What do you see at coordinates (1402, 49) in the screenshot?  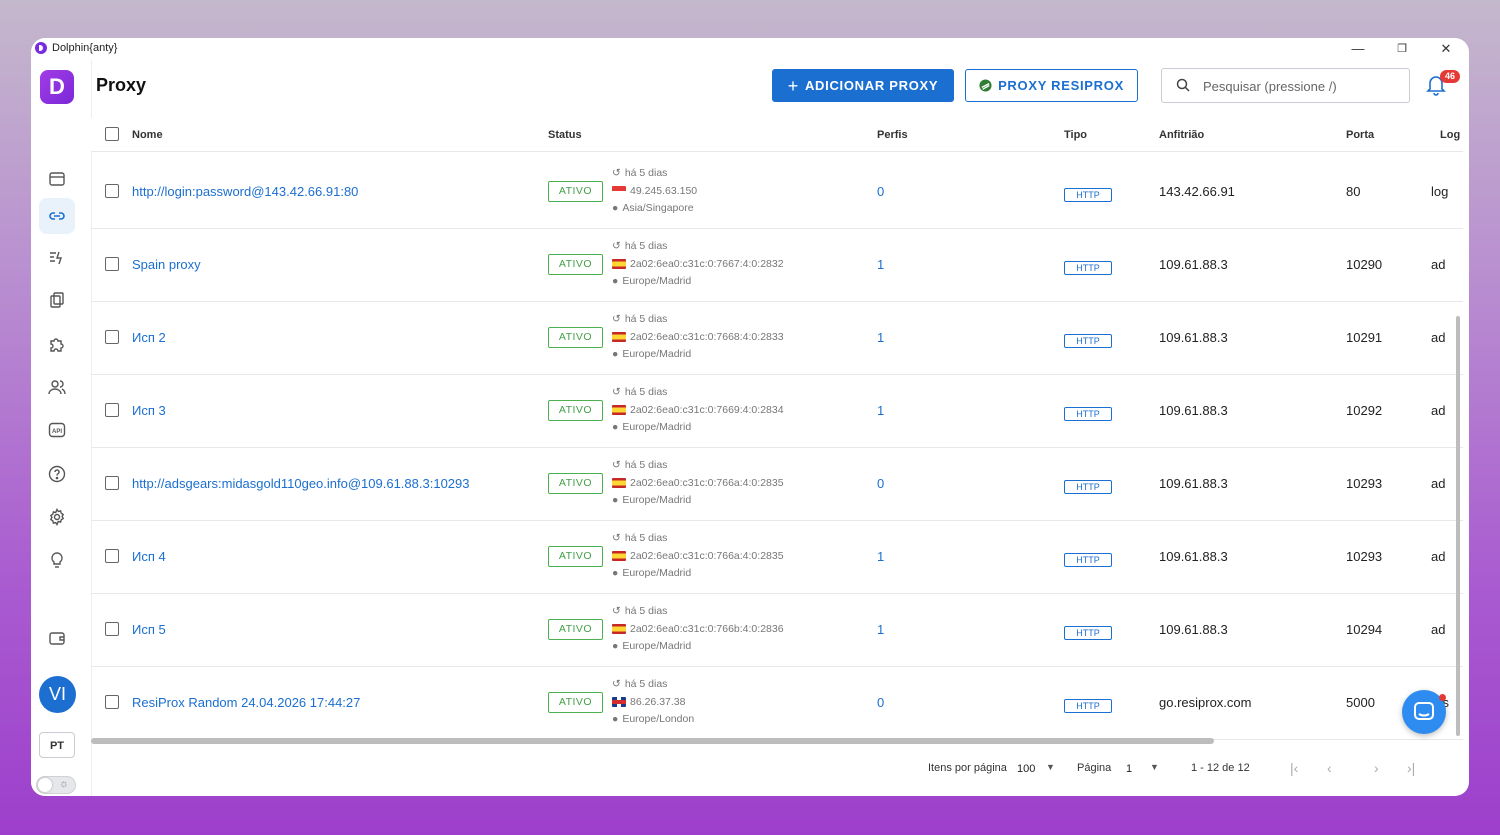 I see `maximize-button: ❐` at bounding box center [1402, 49].